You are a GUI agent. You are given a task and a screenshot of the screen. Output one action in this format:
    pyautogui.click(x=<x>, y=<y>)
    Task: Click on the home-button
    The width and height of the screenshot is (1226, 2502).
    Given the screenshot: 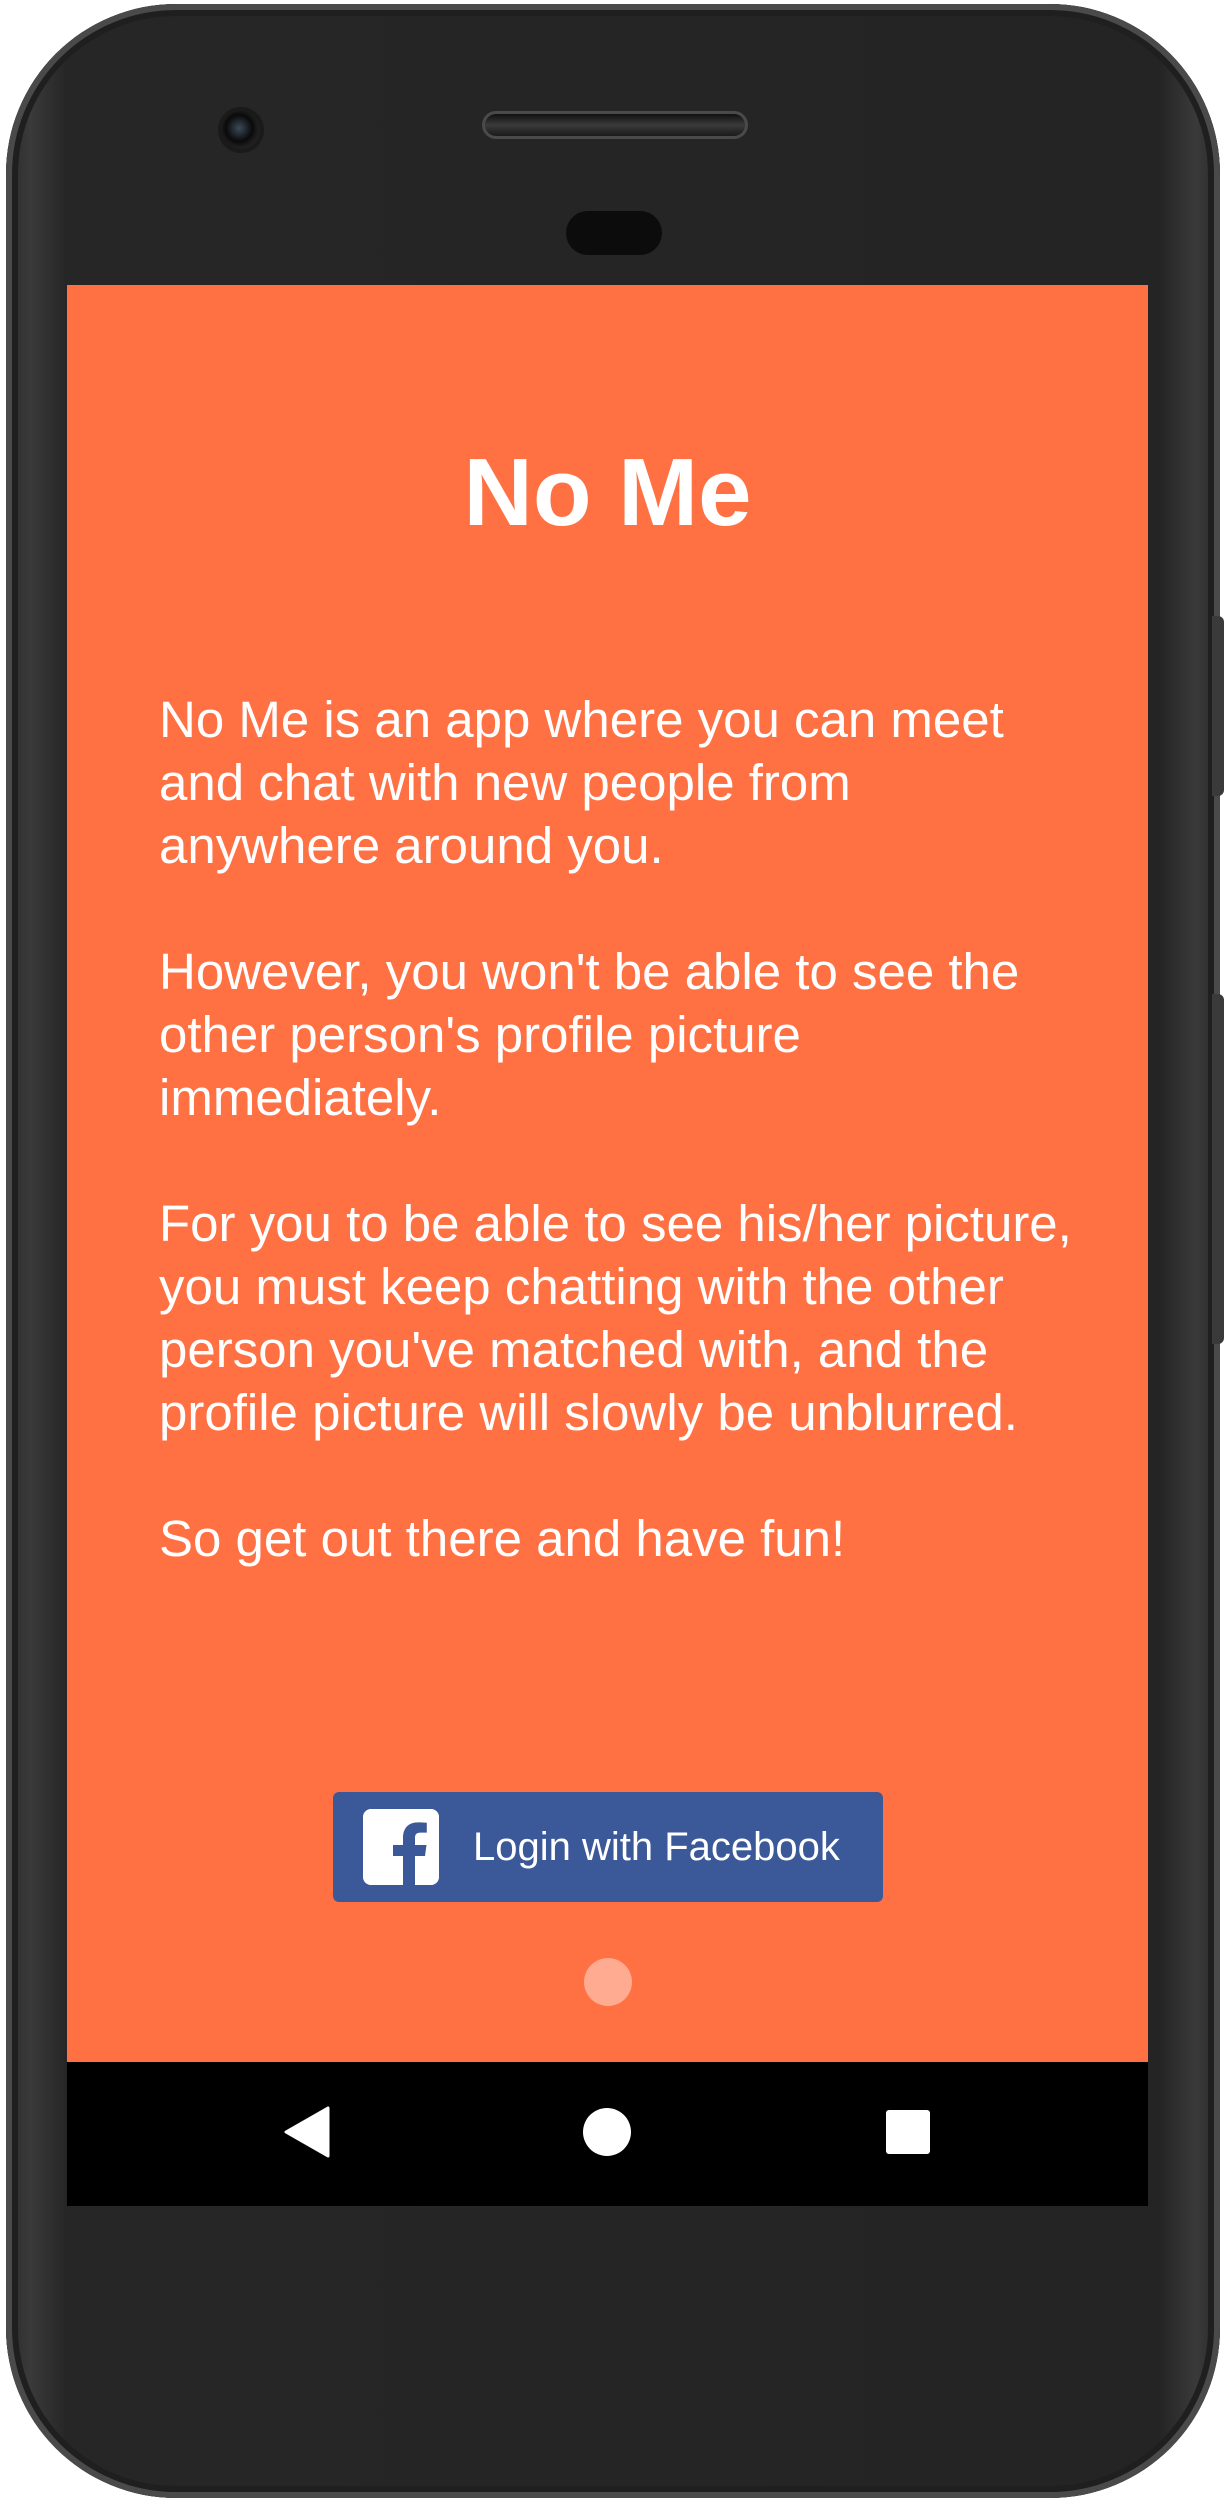 What is the action you would take?
    pyautogui.click(x=607, y=2134)
    